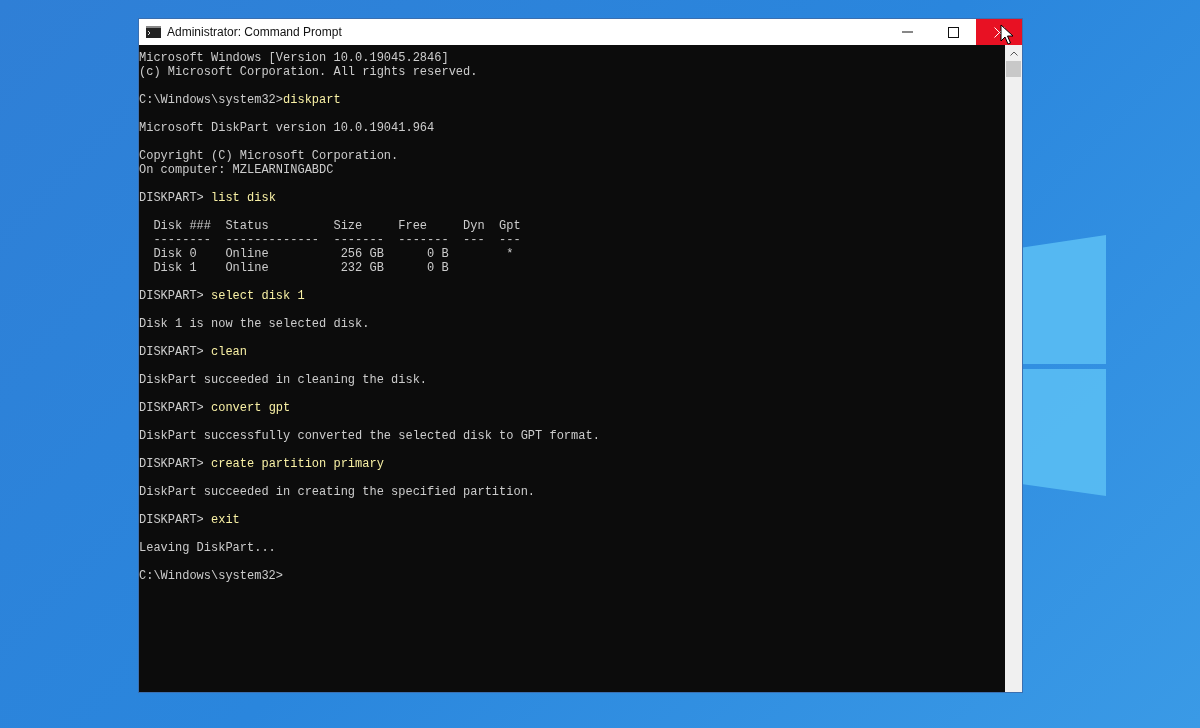 The width and height of the screenshot is (1200, 728). I want to click on console-line: Disk 1 is now the selected disk., so click(254, 324).